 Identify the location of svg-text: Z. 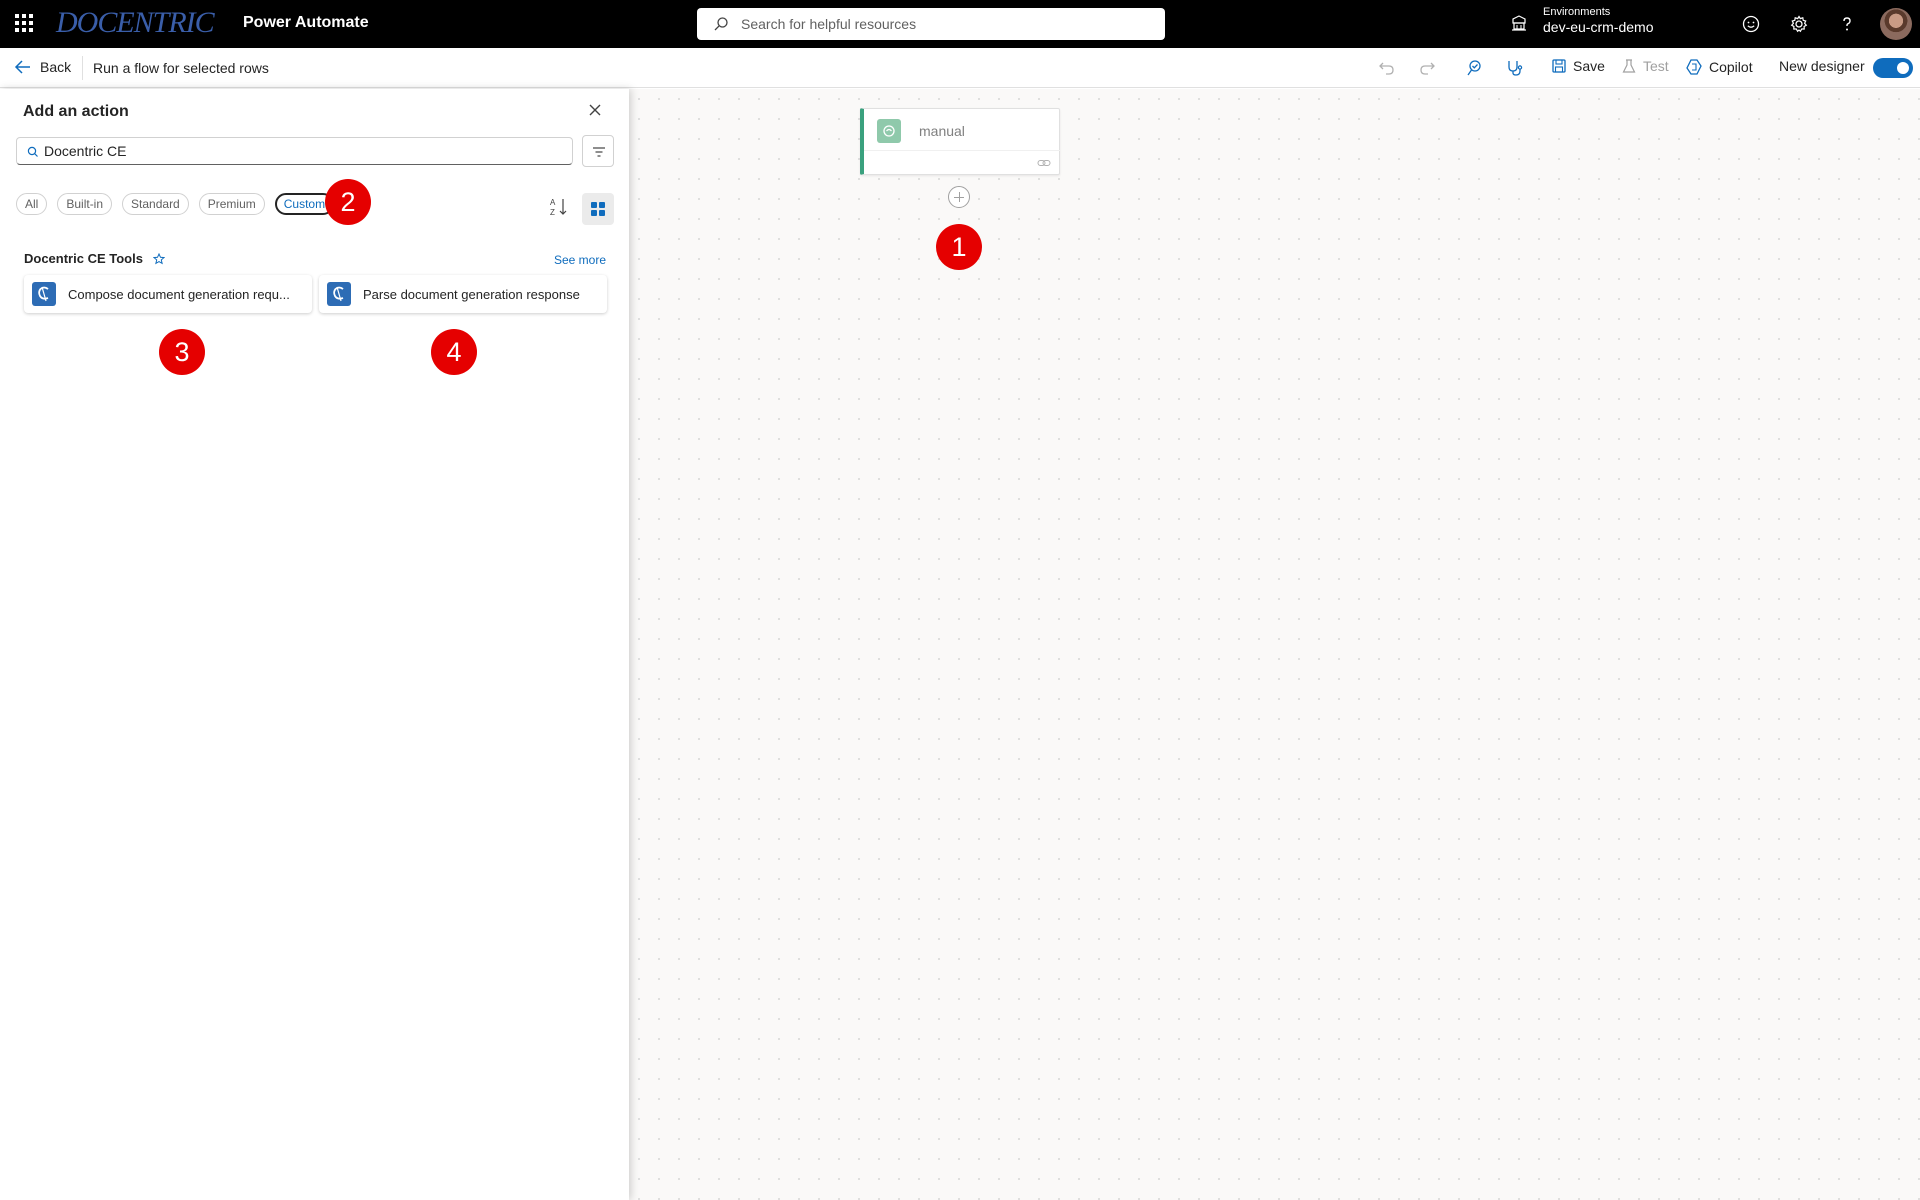
(552, 212).